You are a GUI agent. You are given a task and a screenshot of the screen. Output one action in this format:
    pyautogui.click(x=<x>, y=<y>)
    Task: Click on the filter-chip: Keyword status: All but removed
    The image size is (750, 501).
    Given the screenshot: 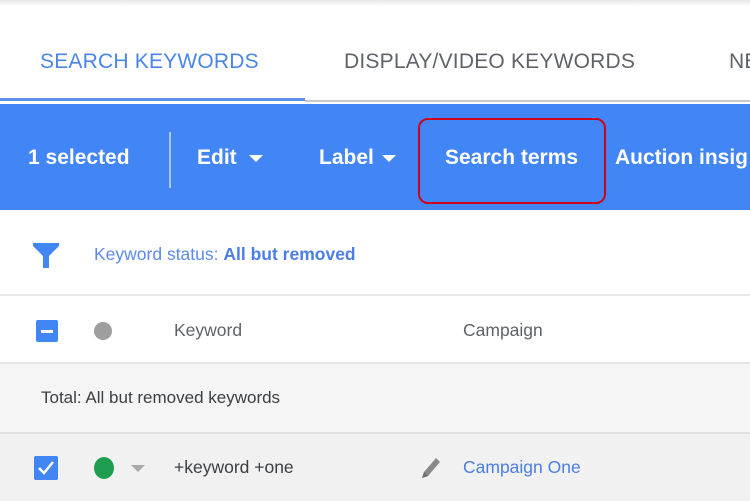 What is the action you would take?
    pyautogui.click(x=225, y=254)
    